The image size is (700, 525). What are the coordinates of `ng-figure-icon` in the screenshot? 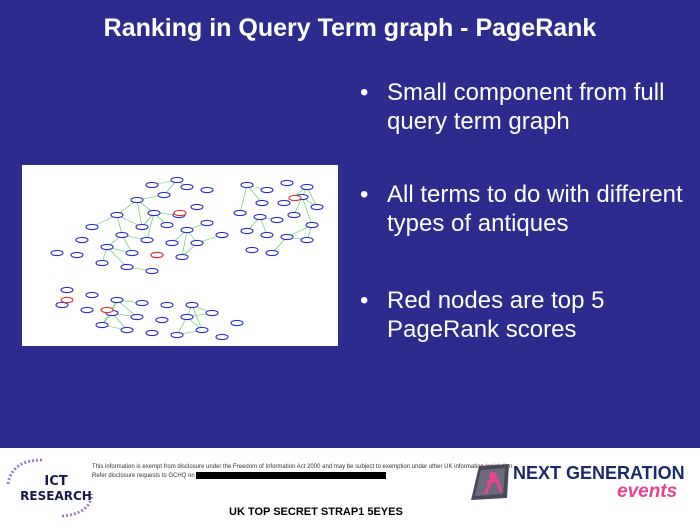 It's located at (490, 482).